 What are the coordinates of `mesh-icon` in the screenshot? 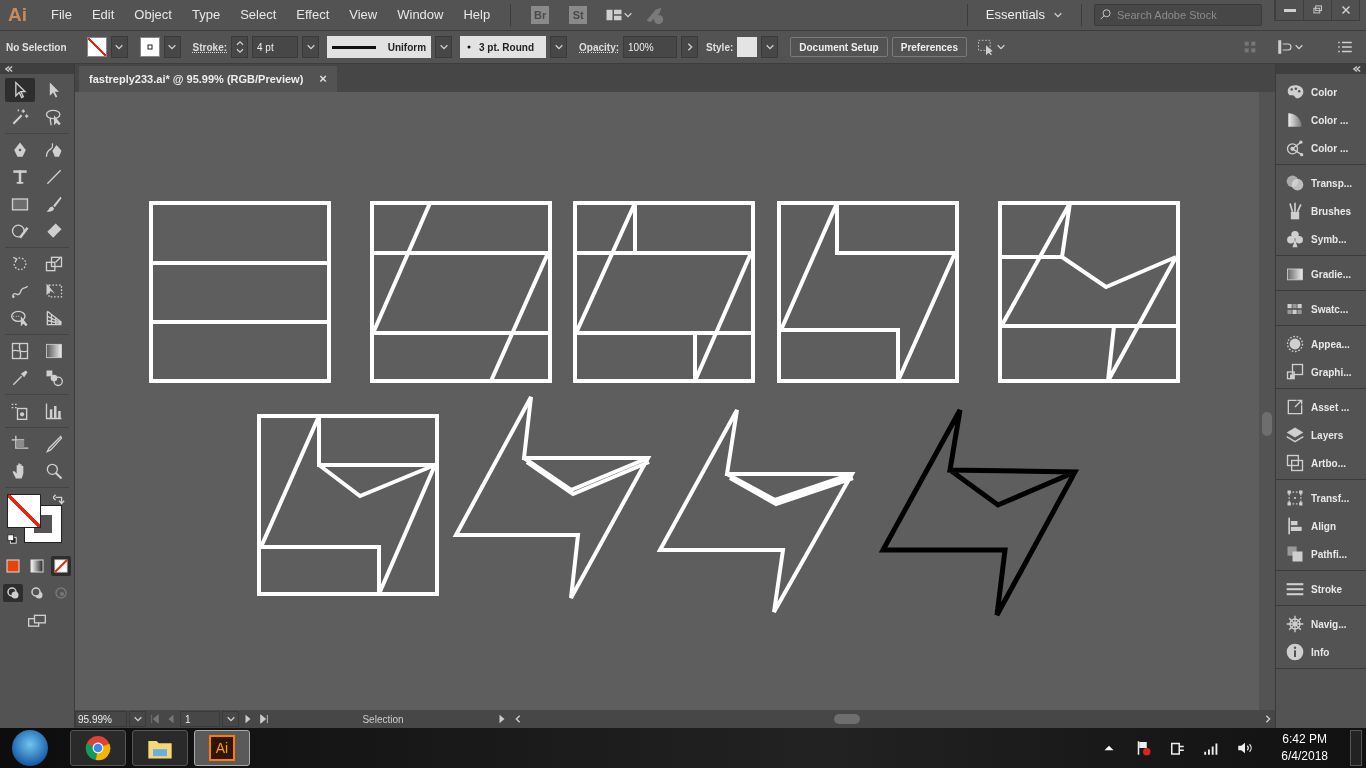 It's located at (20, 351).